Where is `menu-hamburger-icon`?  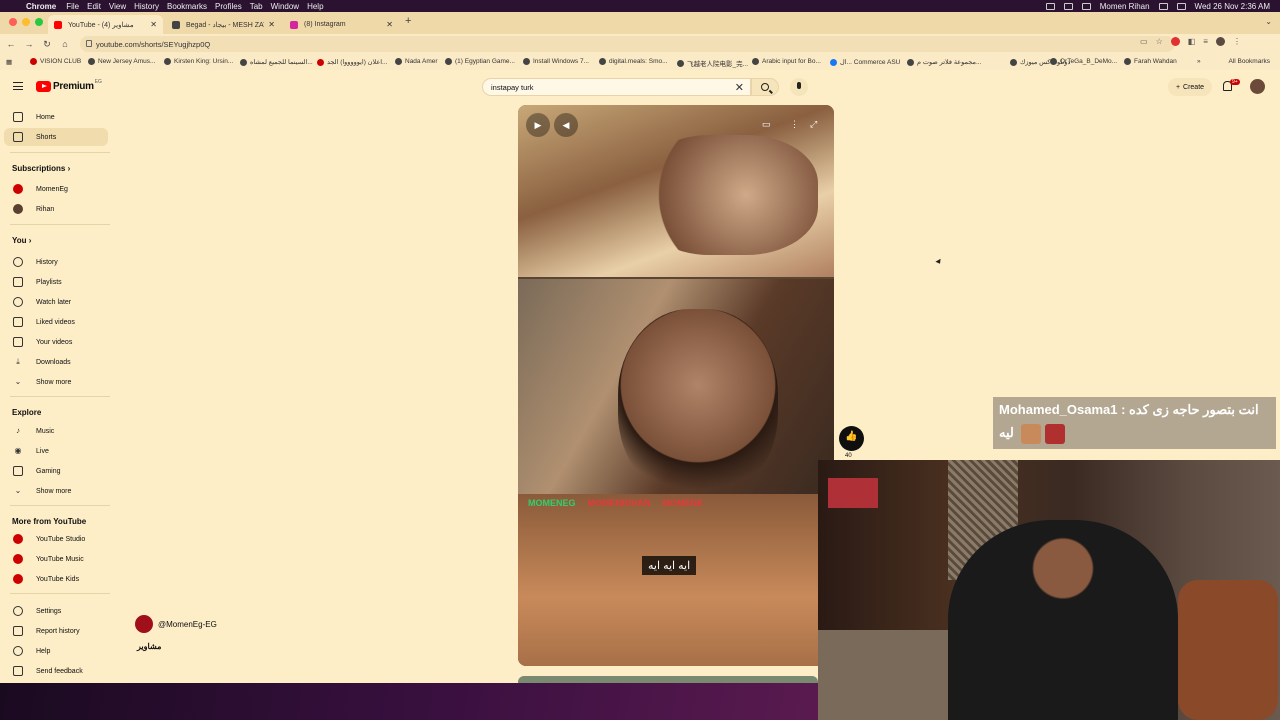 menu-hamburger-icon is located at coordinates (18, 86).